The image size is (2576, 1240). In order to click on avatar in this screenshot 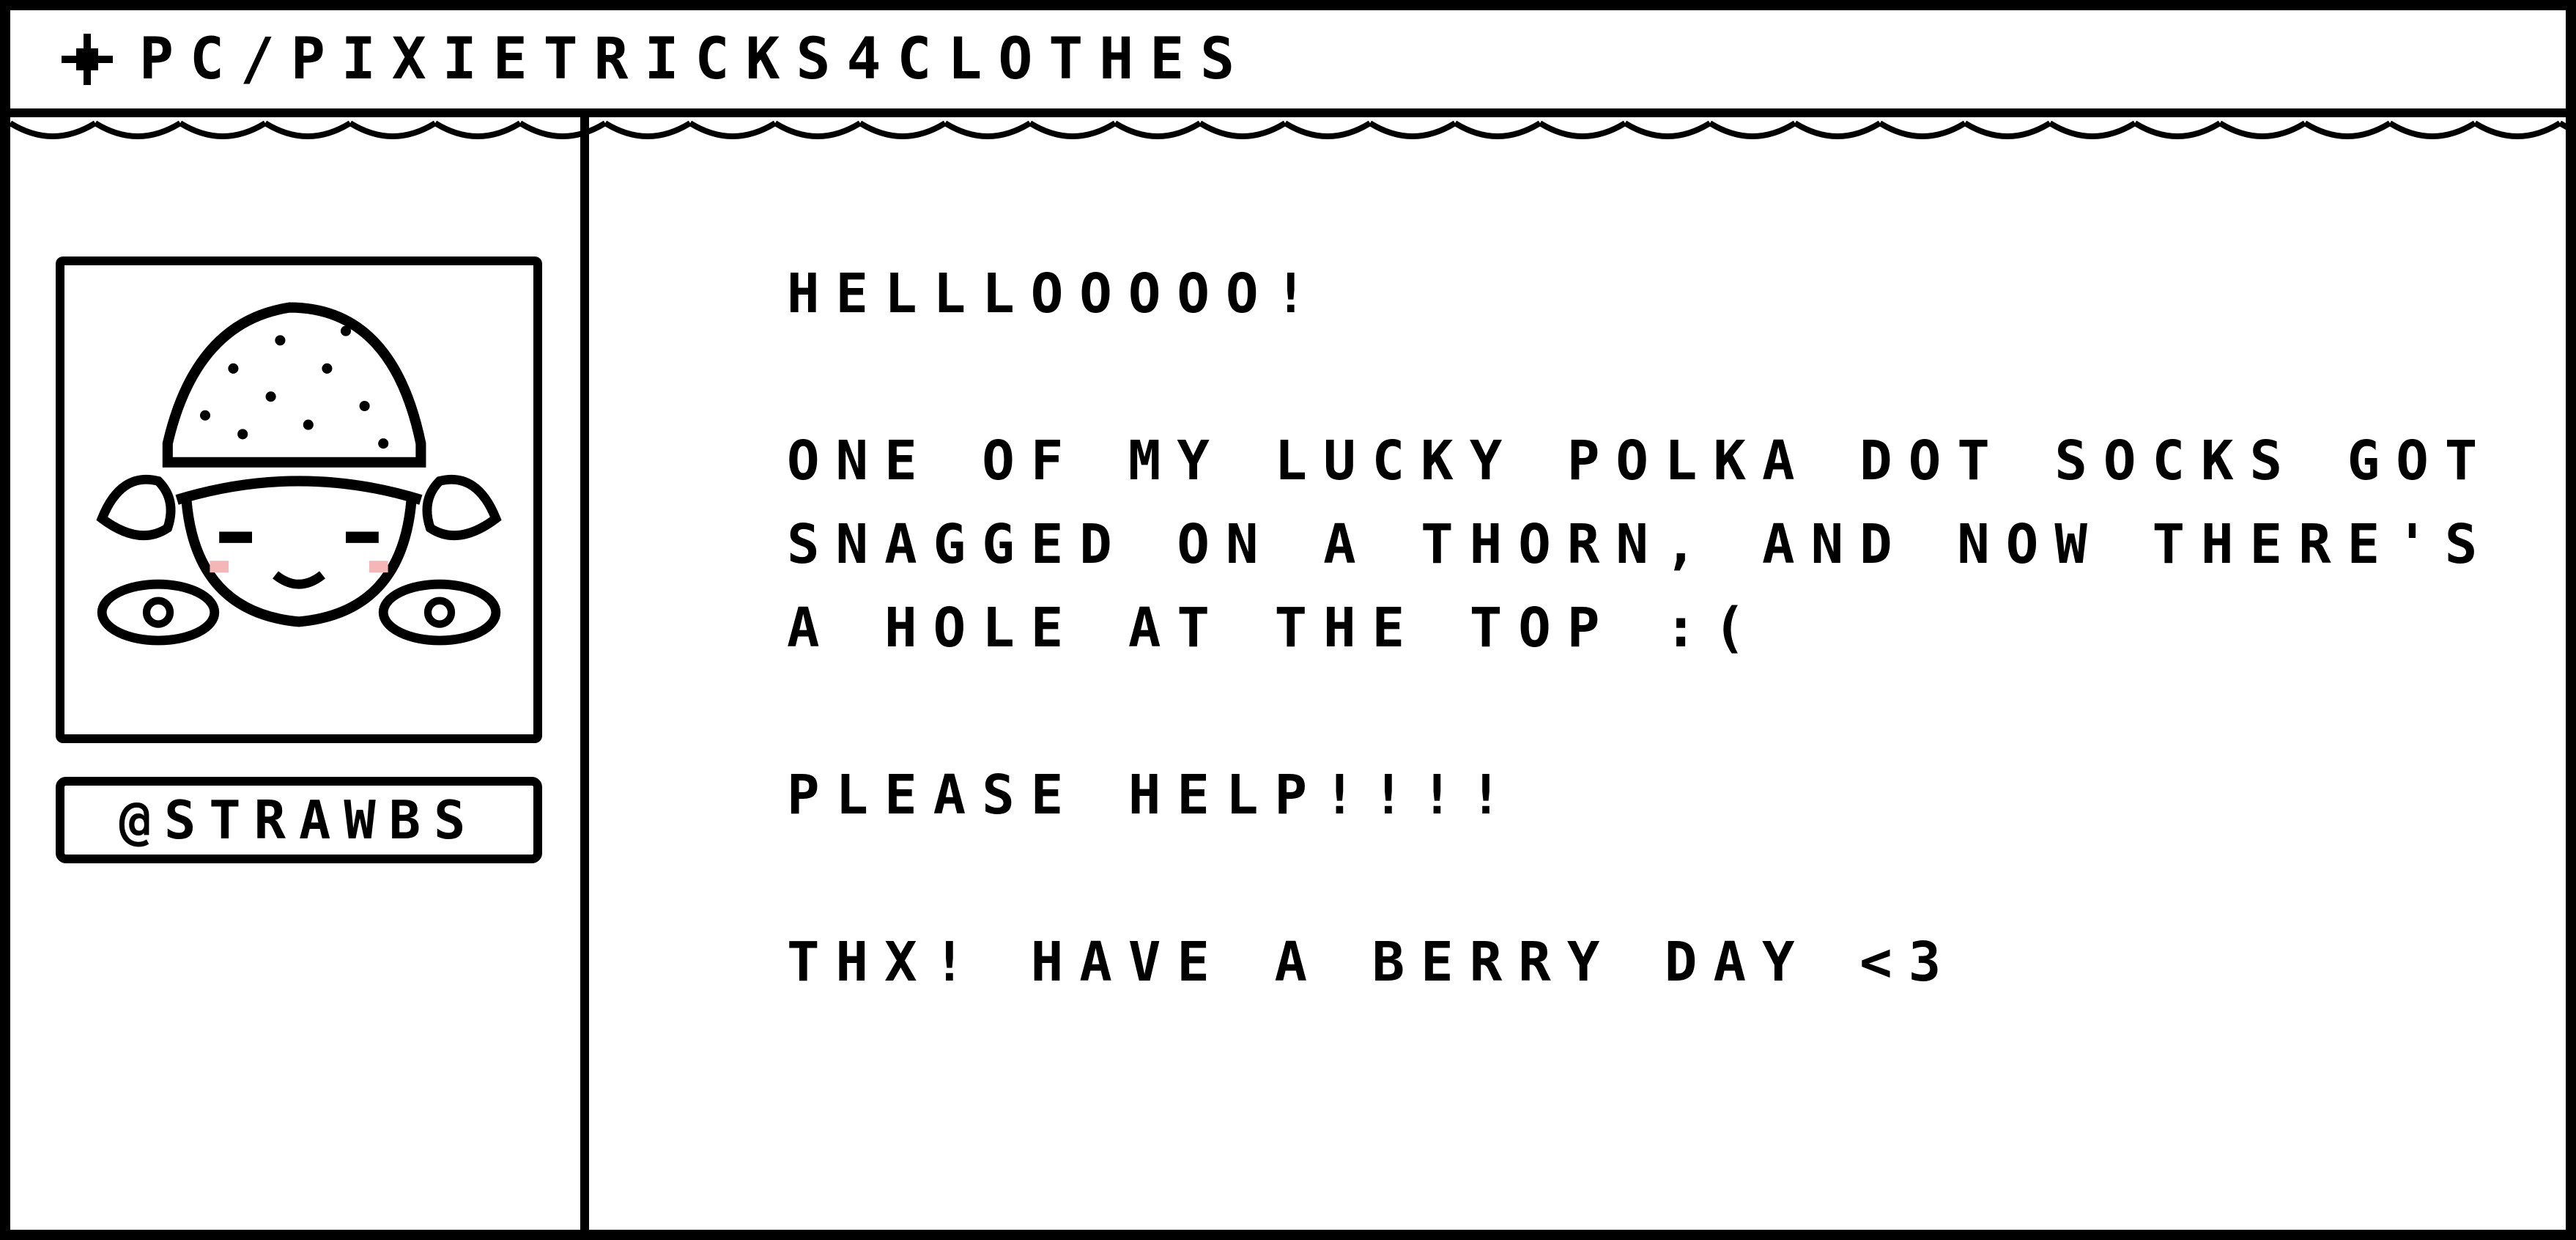, I will do `click(299, 500)`.